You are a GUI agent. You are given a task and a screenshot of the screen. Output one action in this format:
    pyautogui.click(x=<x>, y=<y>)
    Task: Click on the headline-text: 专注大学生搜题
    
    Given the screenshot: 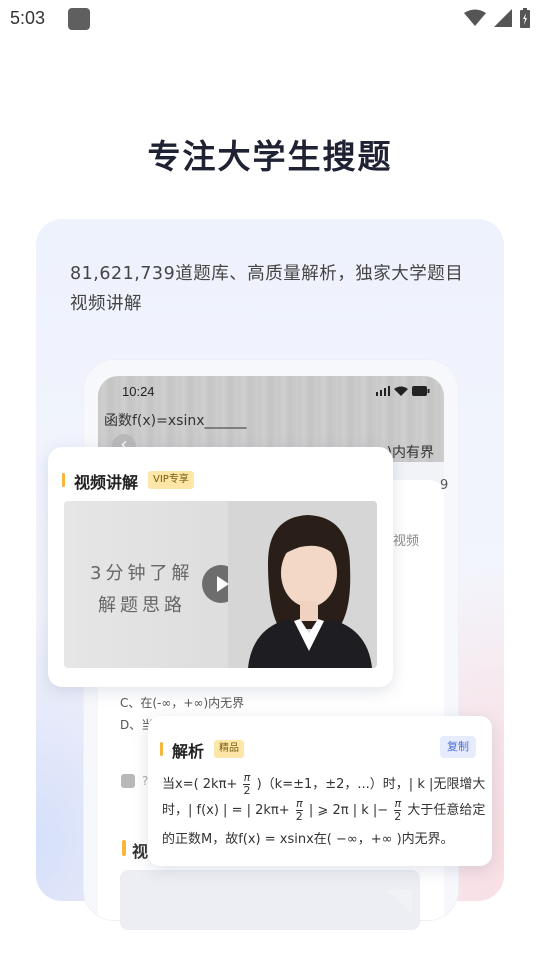 What is the action you would take?
    pyautogui.click(x=270, y=155)
    